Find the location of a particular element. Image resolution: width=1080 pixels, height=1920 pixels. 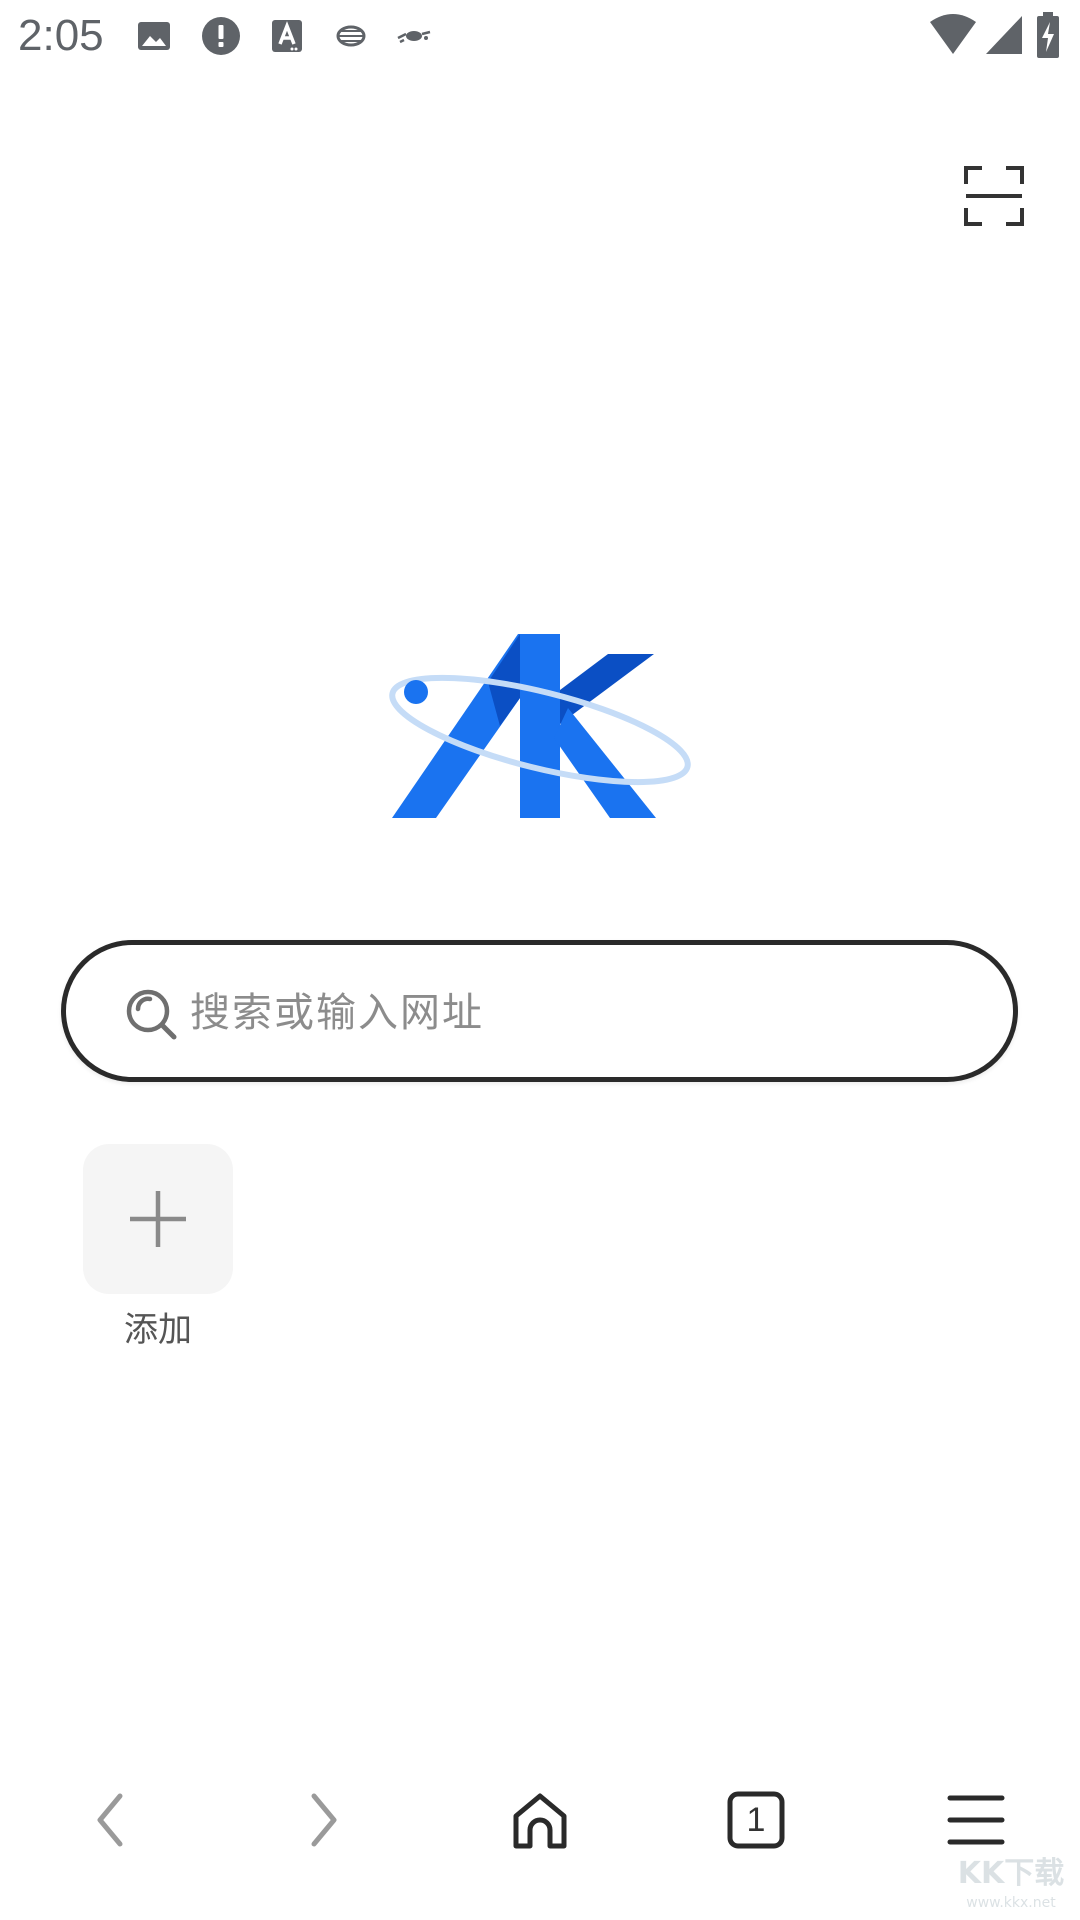

watermark-sub: www.kkx.net is located at coordinates (1011, 1903).